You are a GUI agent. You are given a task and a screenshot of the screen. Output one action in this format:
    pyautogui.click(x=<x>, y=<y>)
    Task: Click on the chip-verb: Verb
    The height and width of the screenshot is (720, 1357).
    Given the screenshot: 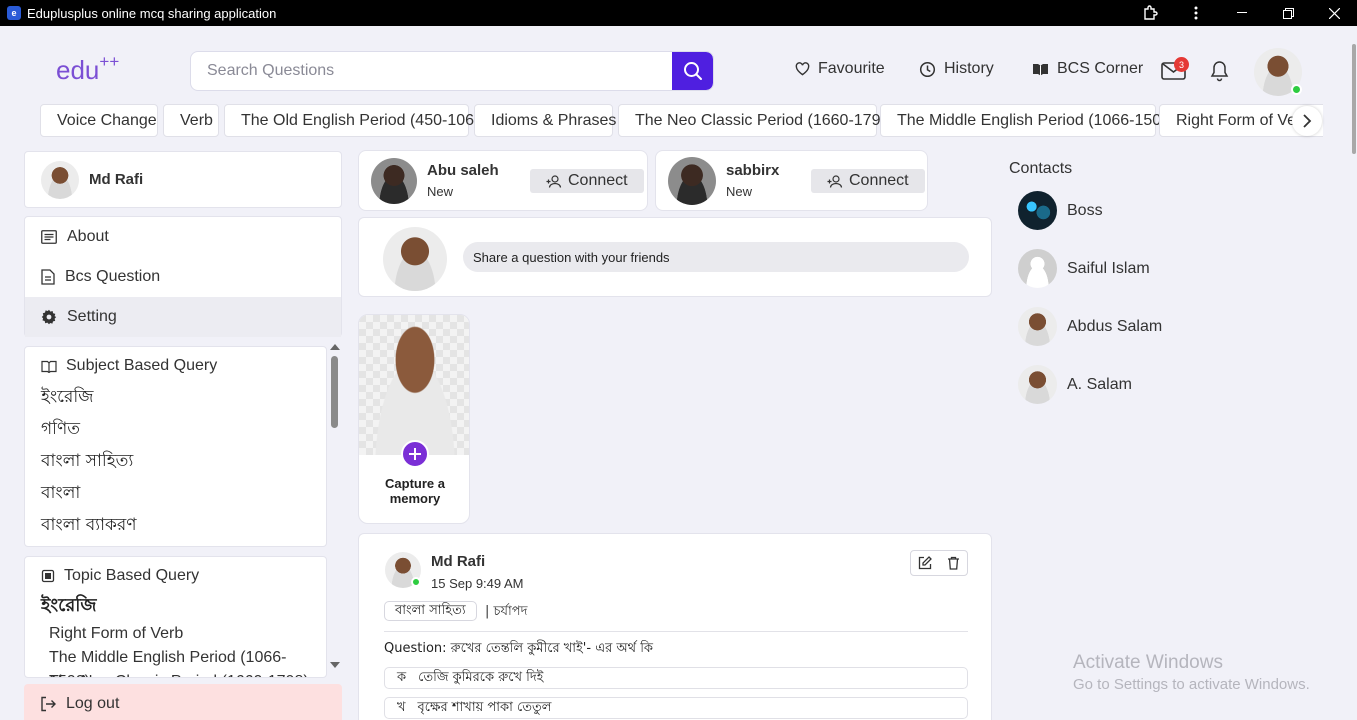 What is the action you would take?
    pyautogui.click(x=191, y=120)
    